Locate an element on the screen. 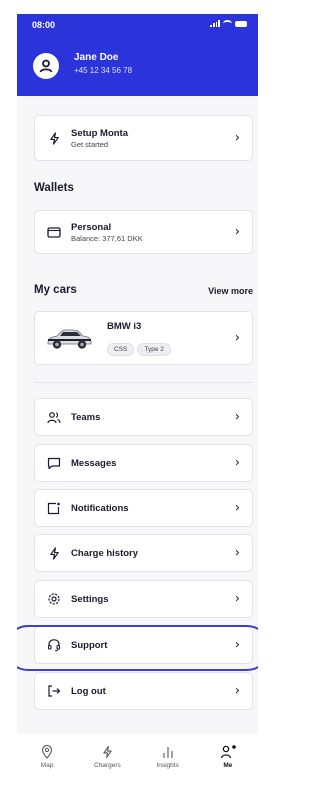 Image resolution: width=320 pixels, height=787 pixels. setup-title: Setup Monta is located at coordinates (99, 133).